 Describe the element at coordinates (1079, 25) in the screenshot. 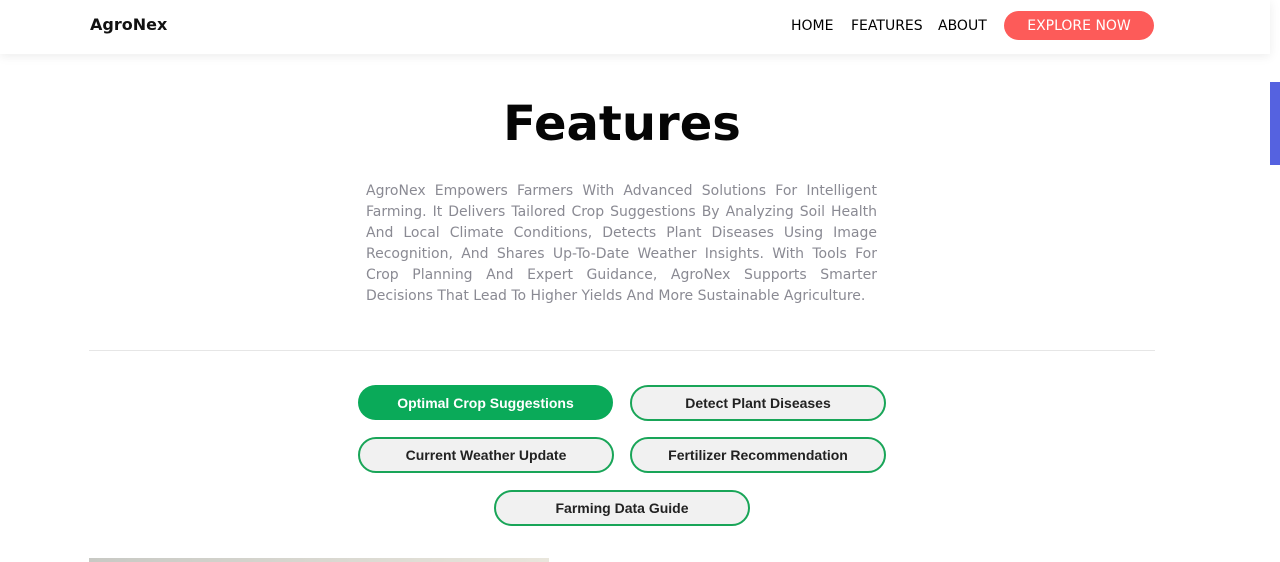

I see `explore-now-button: EXPLORE NOW` at that location.